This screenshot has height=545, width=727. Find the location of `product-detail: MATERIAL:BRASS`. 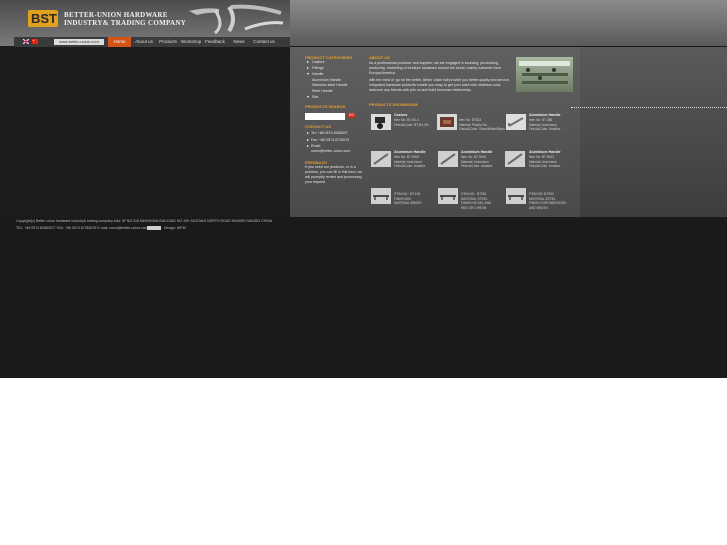

product-detail: MATERIAL:BRASS is located at coordinates (408, 203).